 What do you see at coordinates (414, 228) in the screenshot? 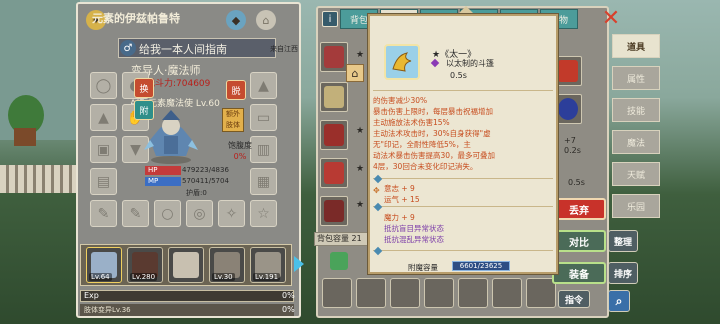
I see `item-resist: 抵抗盲目异常状态` at bounding box center [414, 228].